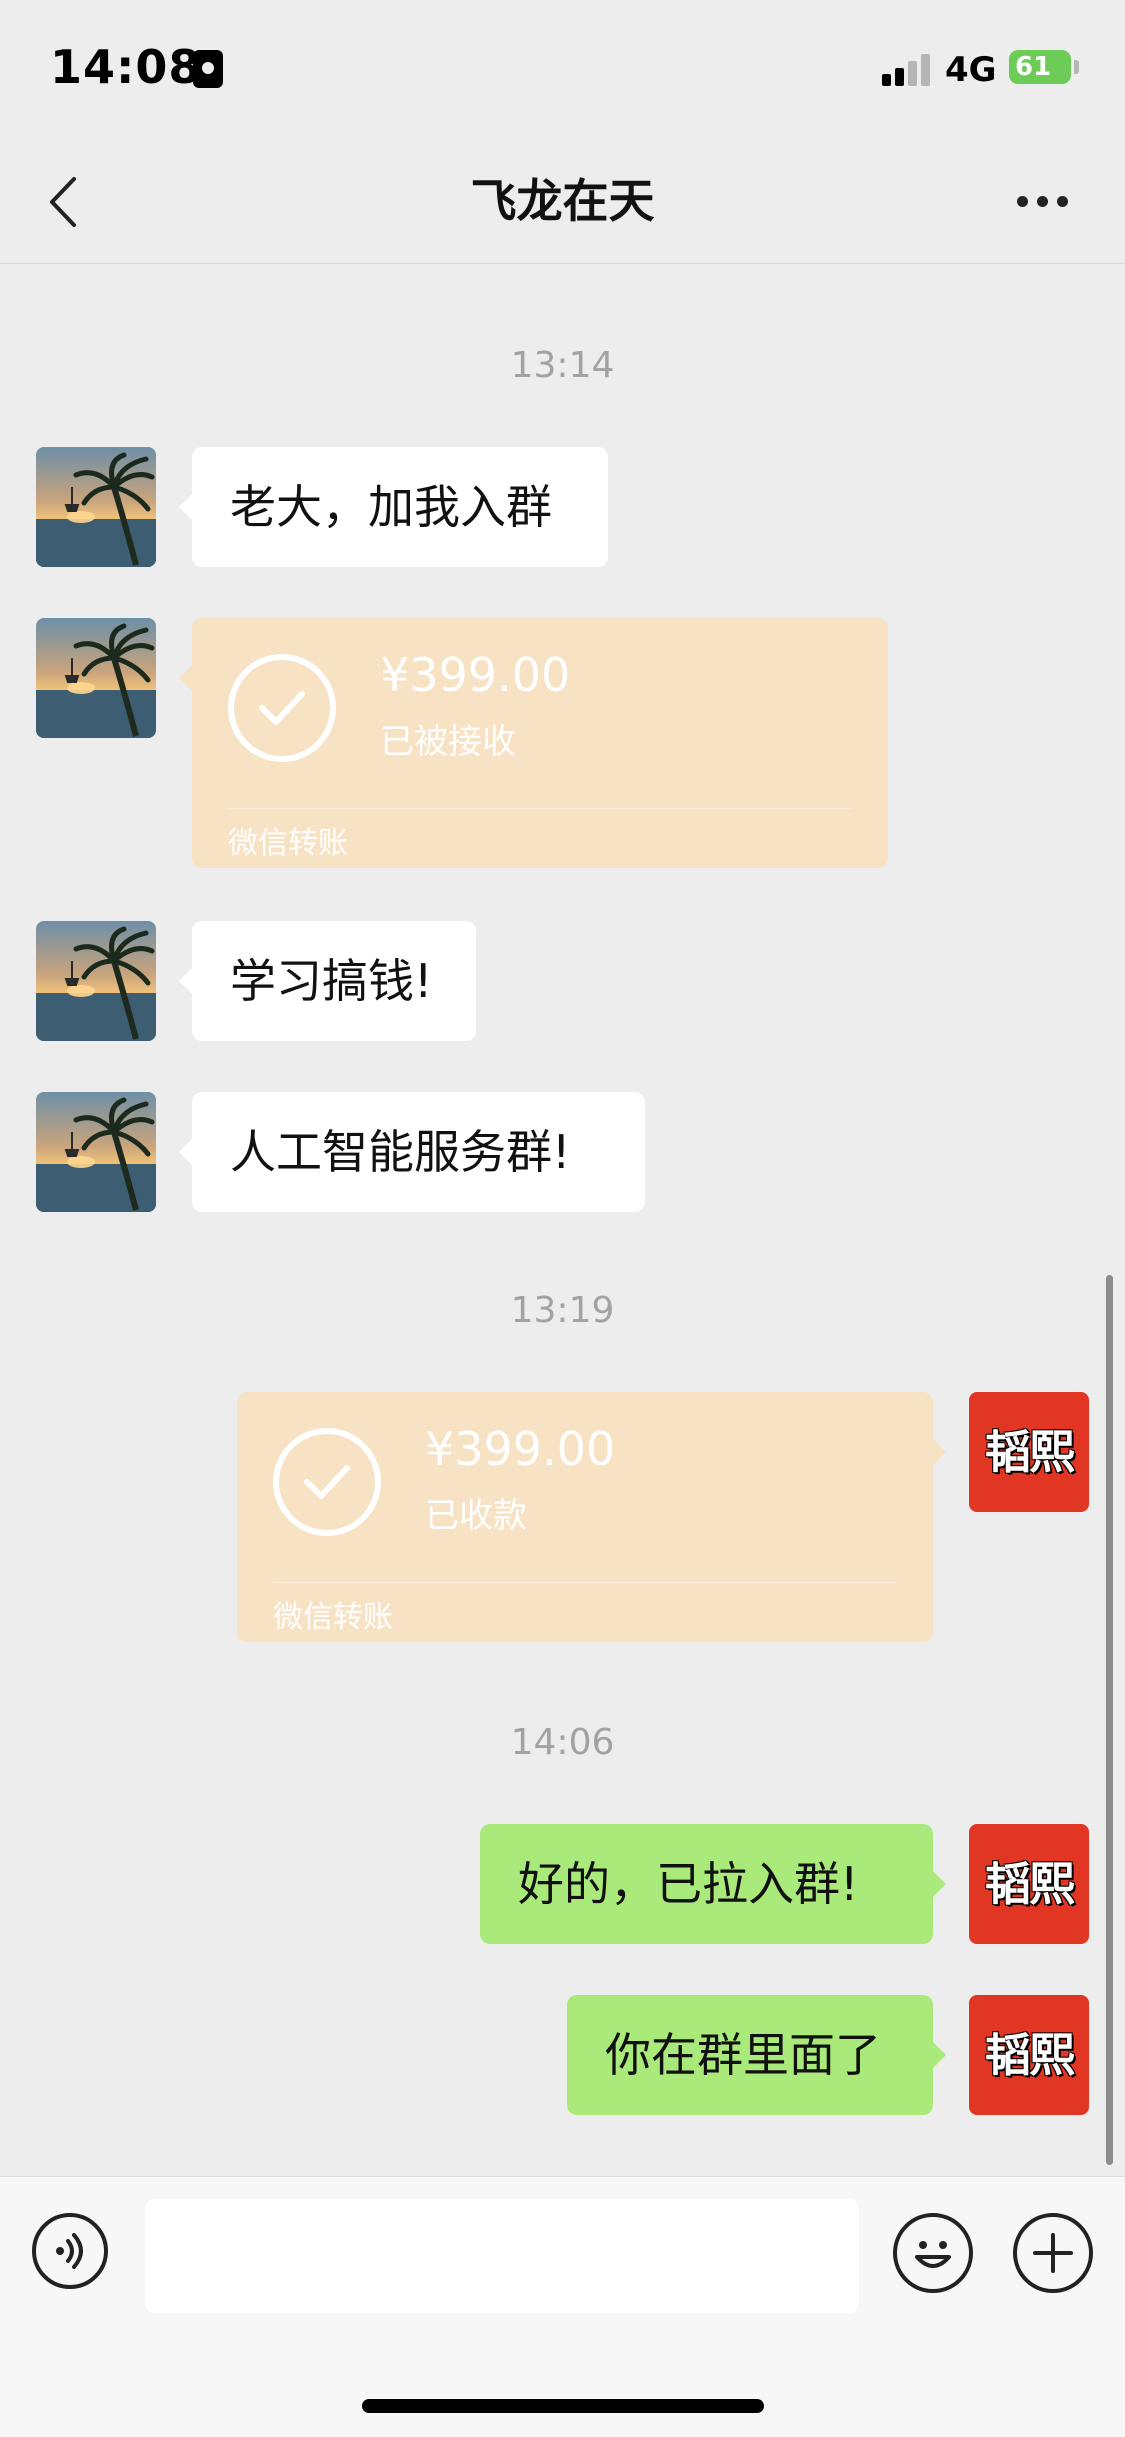  I want to click on person-id-icon, so click(208, 69).